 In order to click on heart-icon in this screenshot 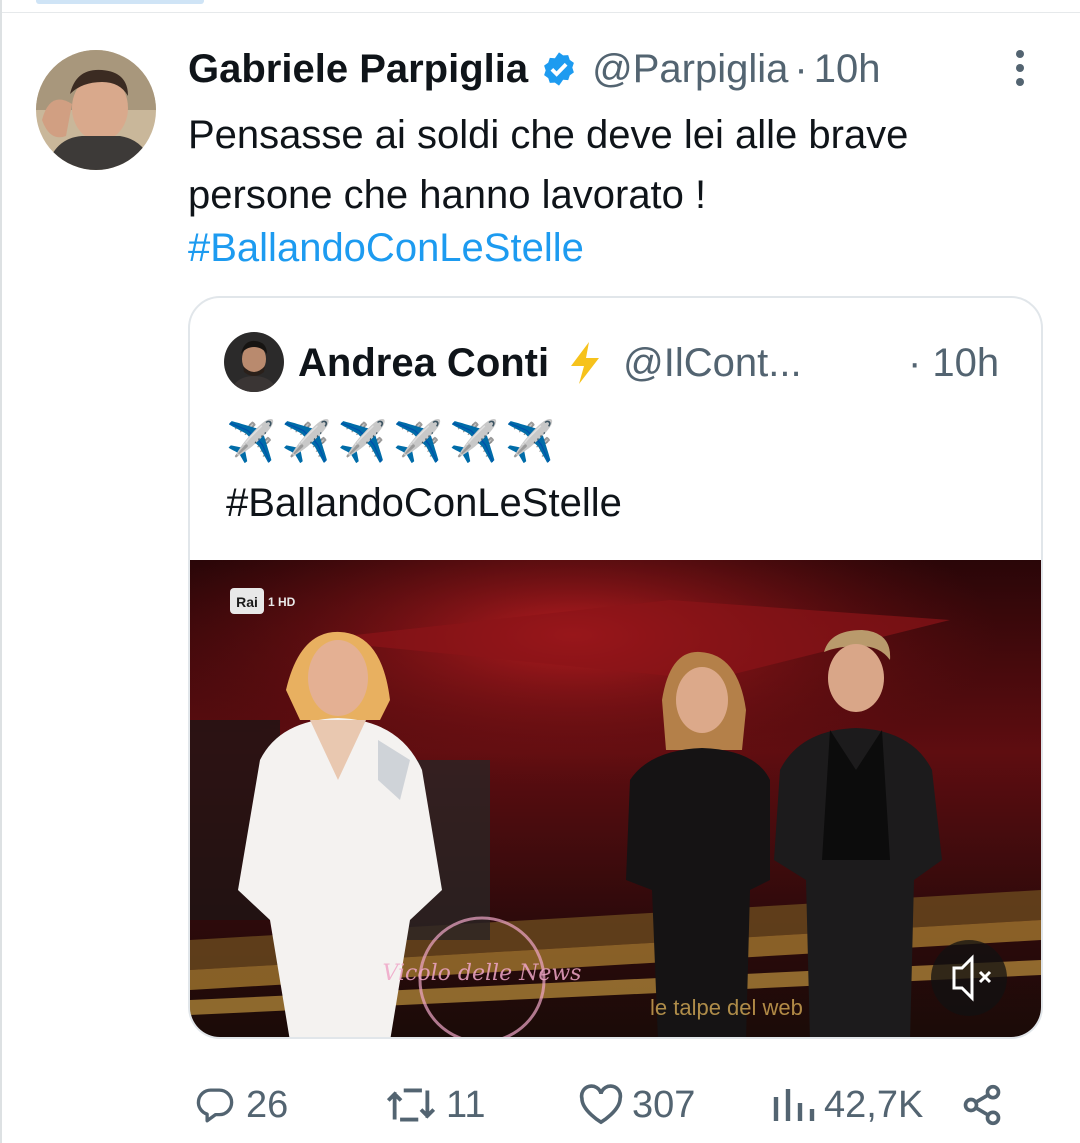, I will do `click(601, 1104)`.